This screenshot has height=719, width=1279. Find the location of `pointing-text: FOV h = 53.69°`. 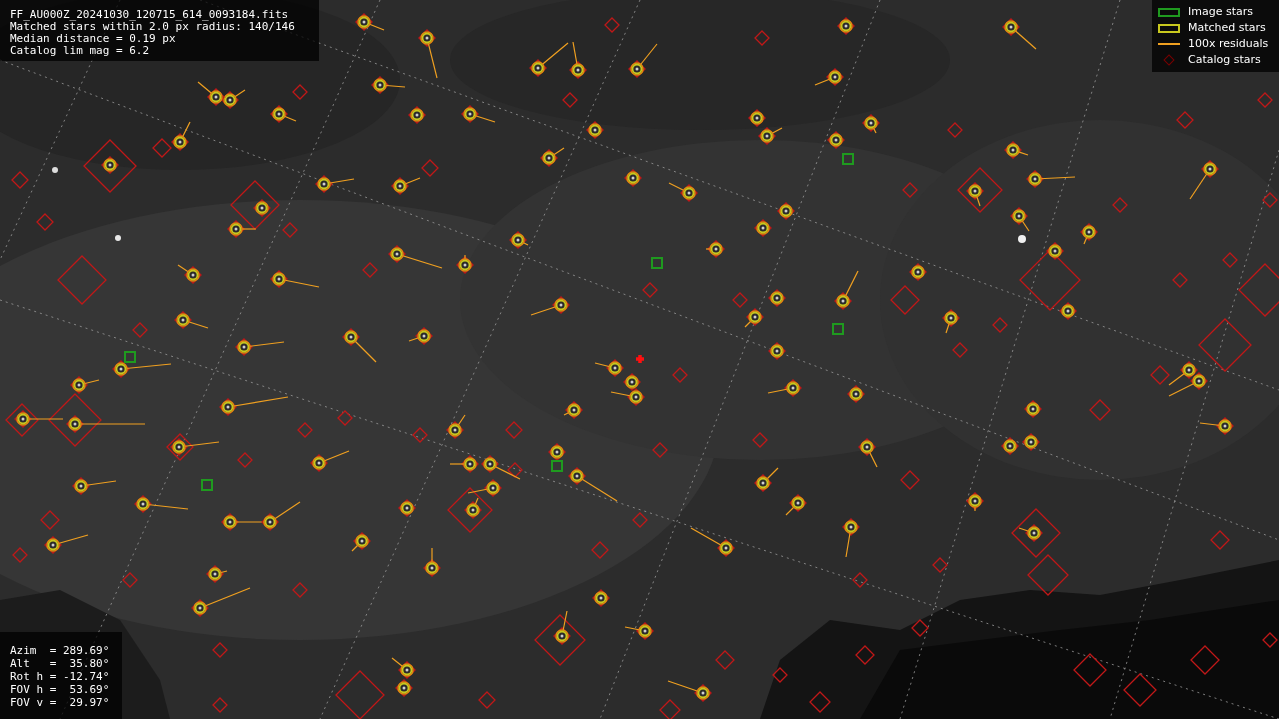

pointing-text: FOV h = 53.69° is located at coordinates (60, 689).